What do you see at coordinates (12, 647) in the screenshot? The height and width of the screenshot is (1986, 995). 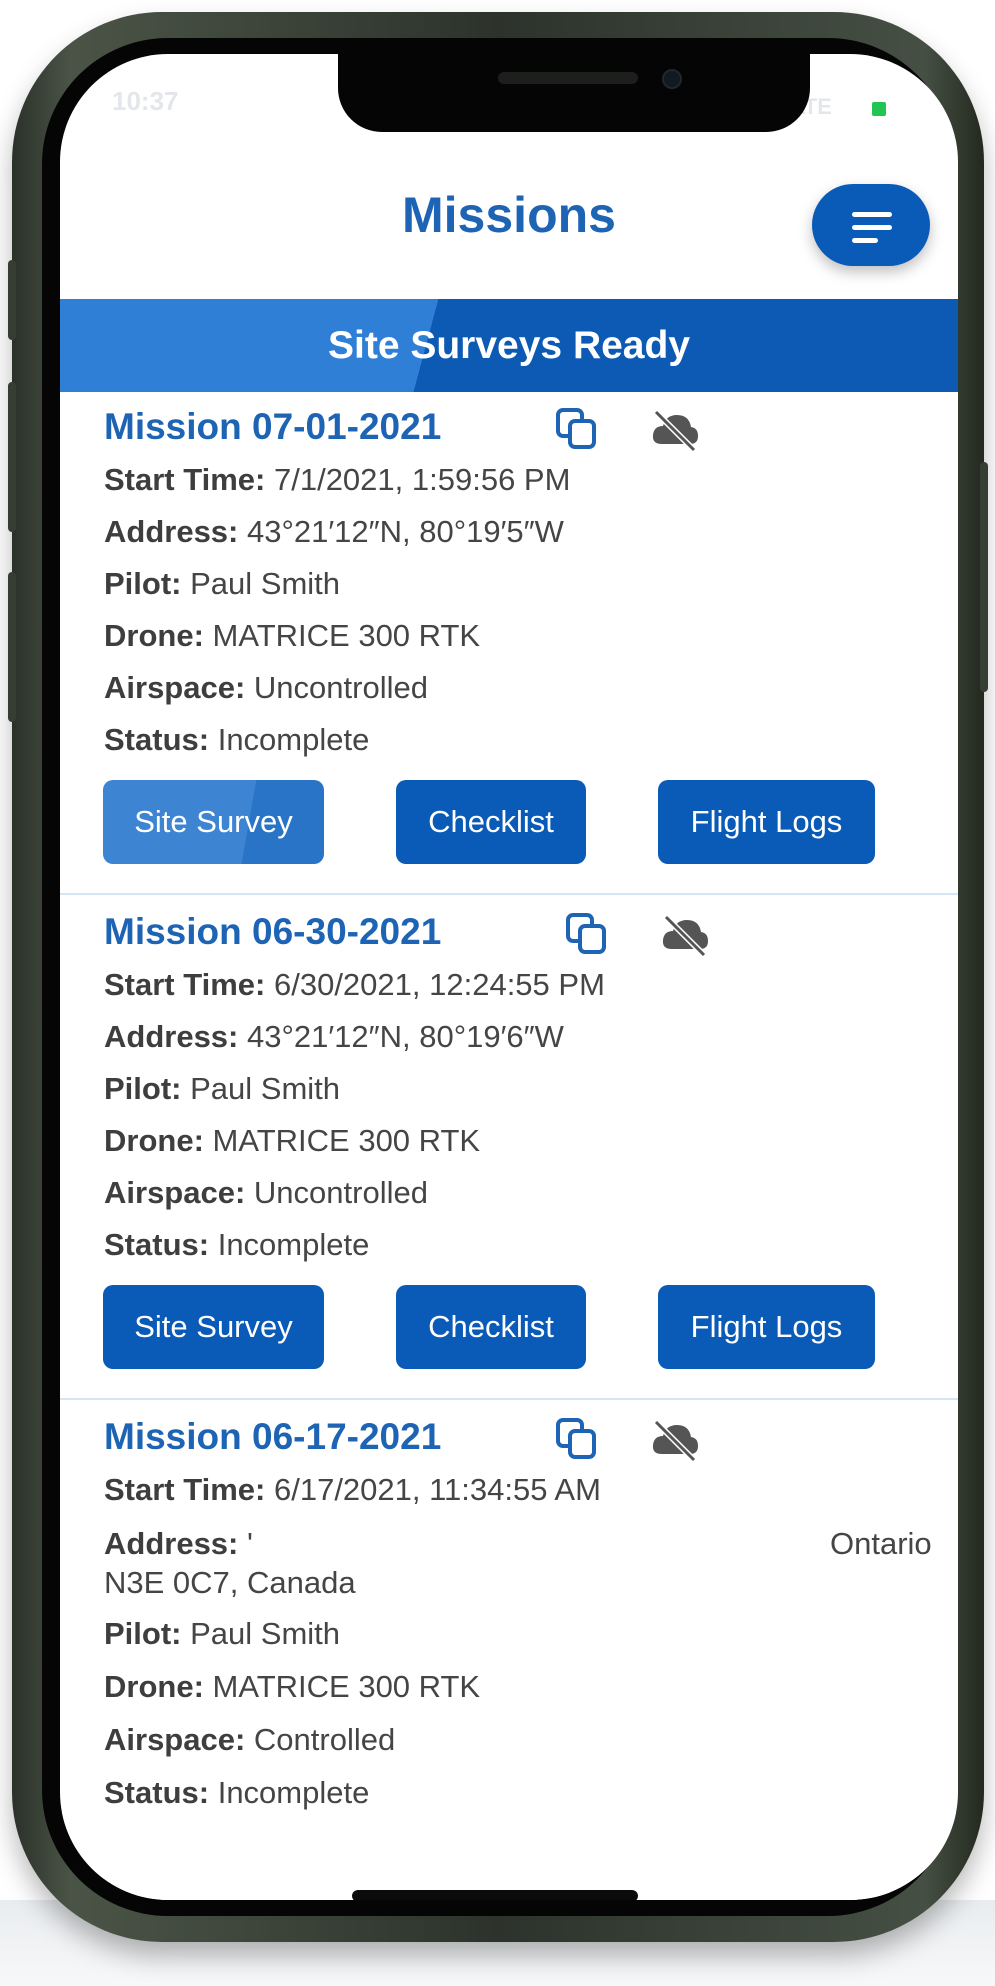 I see `volume-down-button` at bounding box center [12, 647].